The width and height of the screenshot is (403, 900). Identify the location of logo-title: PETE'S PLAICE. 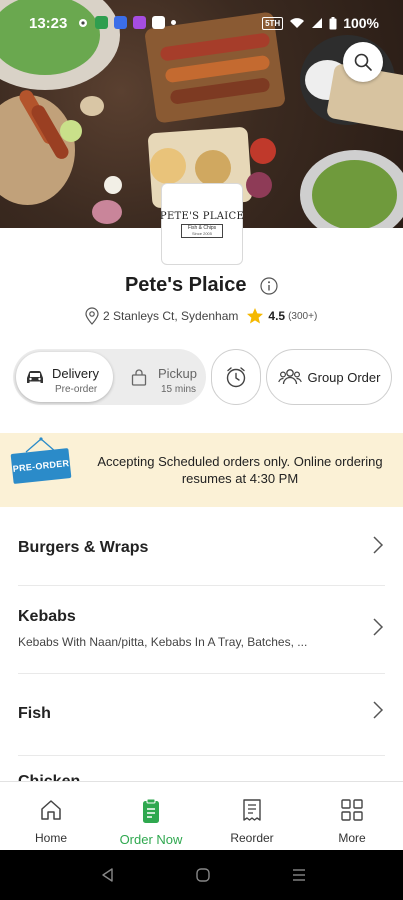
(202, 216).